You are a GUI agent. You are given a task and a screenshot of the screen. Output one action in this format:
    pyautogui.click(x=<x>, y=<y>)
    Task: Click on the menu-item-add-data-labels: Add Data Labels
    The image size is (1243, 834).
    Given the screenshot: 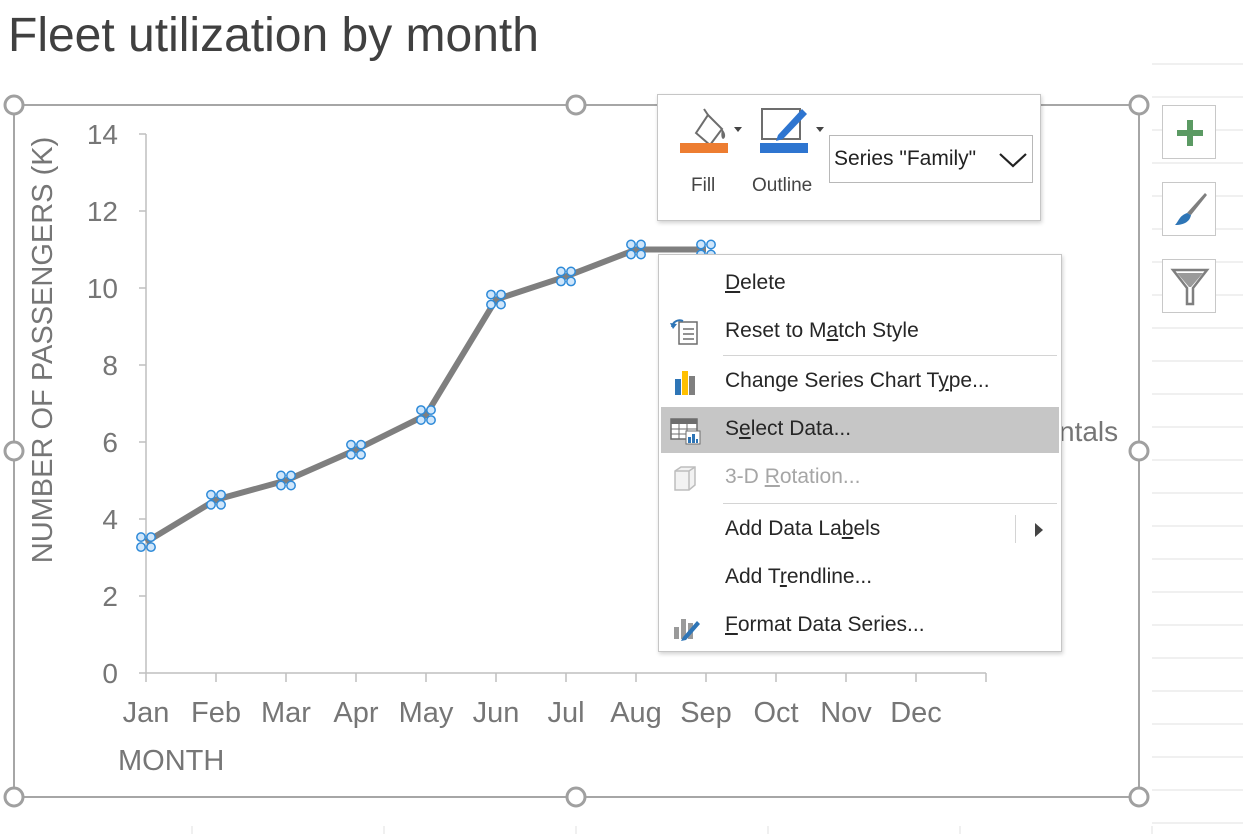 What is the action you would take?
    pyautogui.click(x=860, y=530)
    